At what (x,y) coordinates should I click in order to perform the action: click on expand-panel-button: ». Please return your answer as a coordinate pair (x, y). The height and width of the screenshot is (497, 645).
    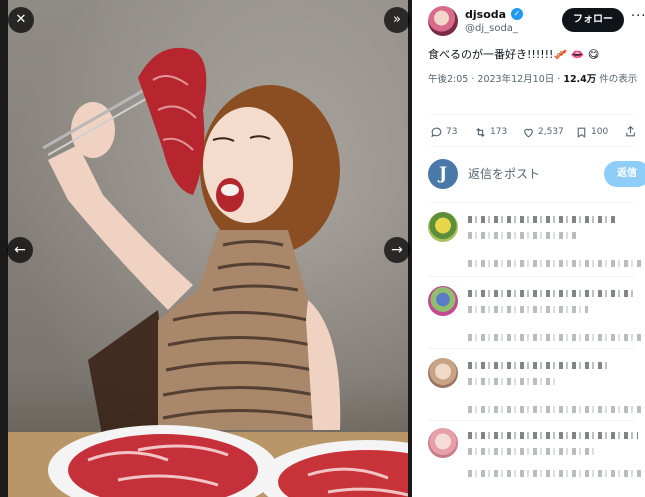
    Looking at the image, I should click on (397, 20).